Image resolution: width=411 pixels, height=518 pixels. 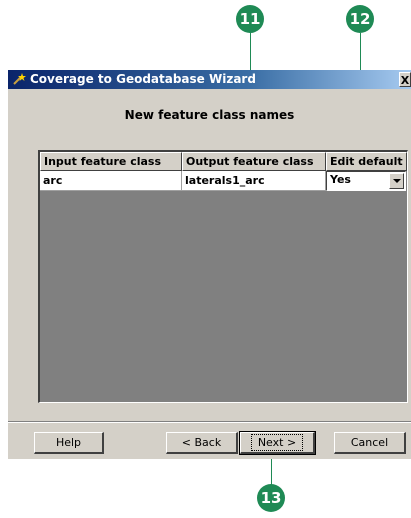 What do you see at coordinates (209, 422) in the screenshot?
I see `footer-separator` at bounding box center [209, 422].